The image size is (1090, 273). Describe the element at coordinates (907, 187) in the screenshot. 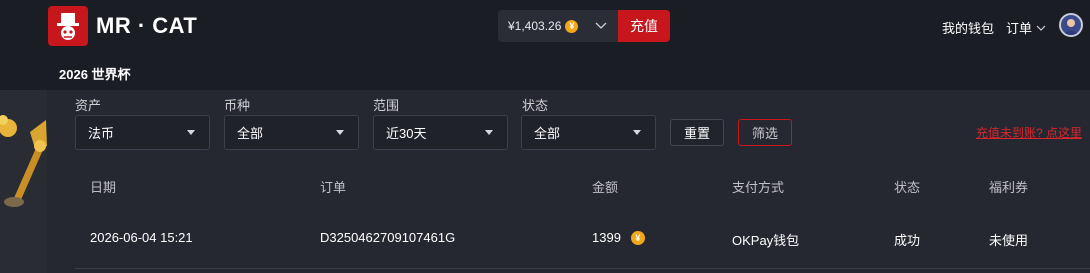

I see `column-header-status: 状态` at that location.